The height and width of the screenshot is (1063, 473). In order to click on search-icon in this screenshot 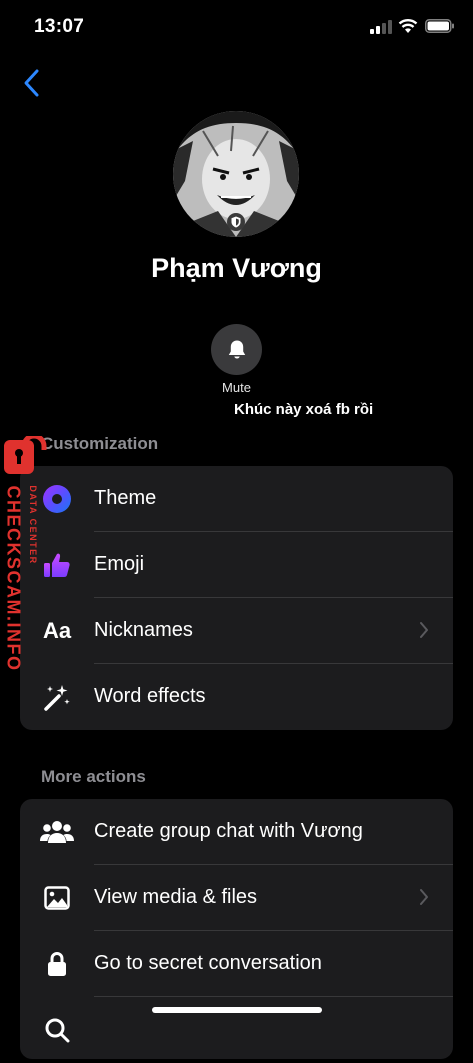, I will do `click(57, 1030)`.